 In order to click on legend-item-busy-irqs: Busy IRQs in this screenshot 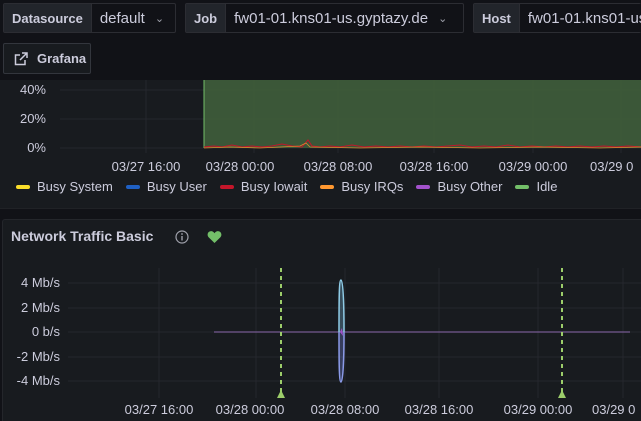, I will do `click(361, 186)`.